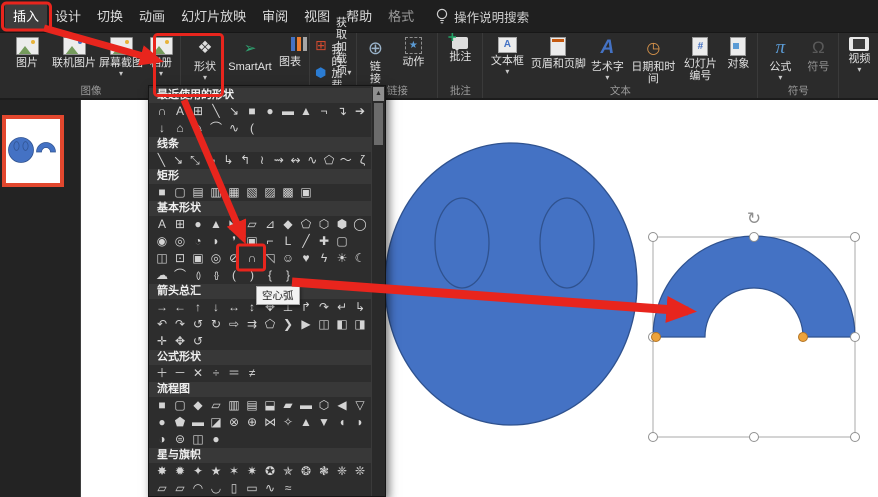  Describe the element at coordinates (270, 241) in the screenshot. I see `half-frame-shape-icon: ⌐` at that location.